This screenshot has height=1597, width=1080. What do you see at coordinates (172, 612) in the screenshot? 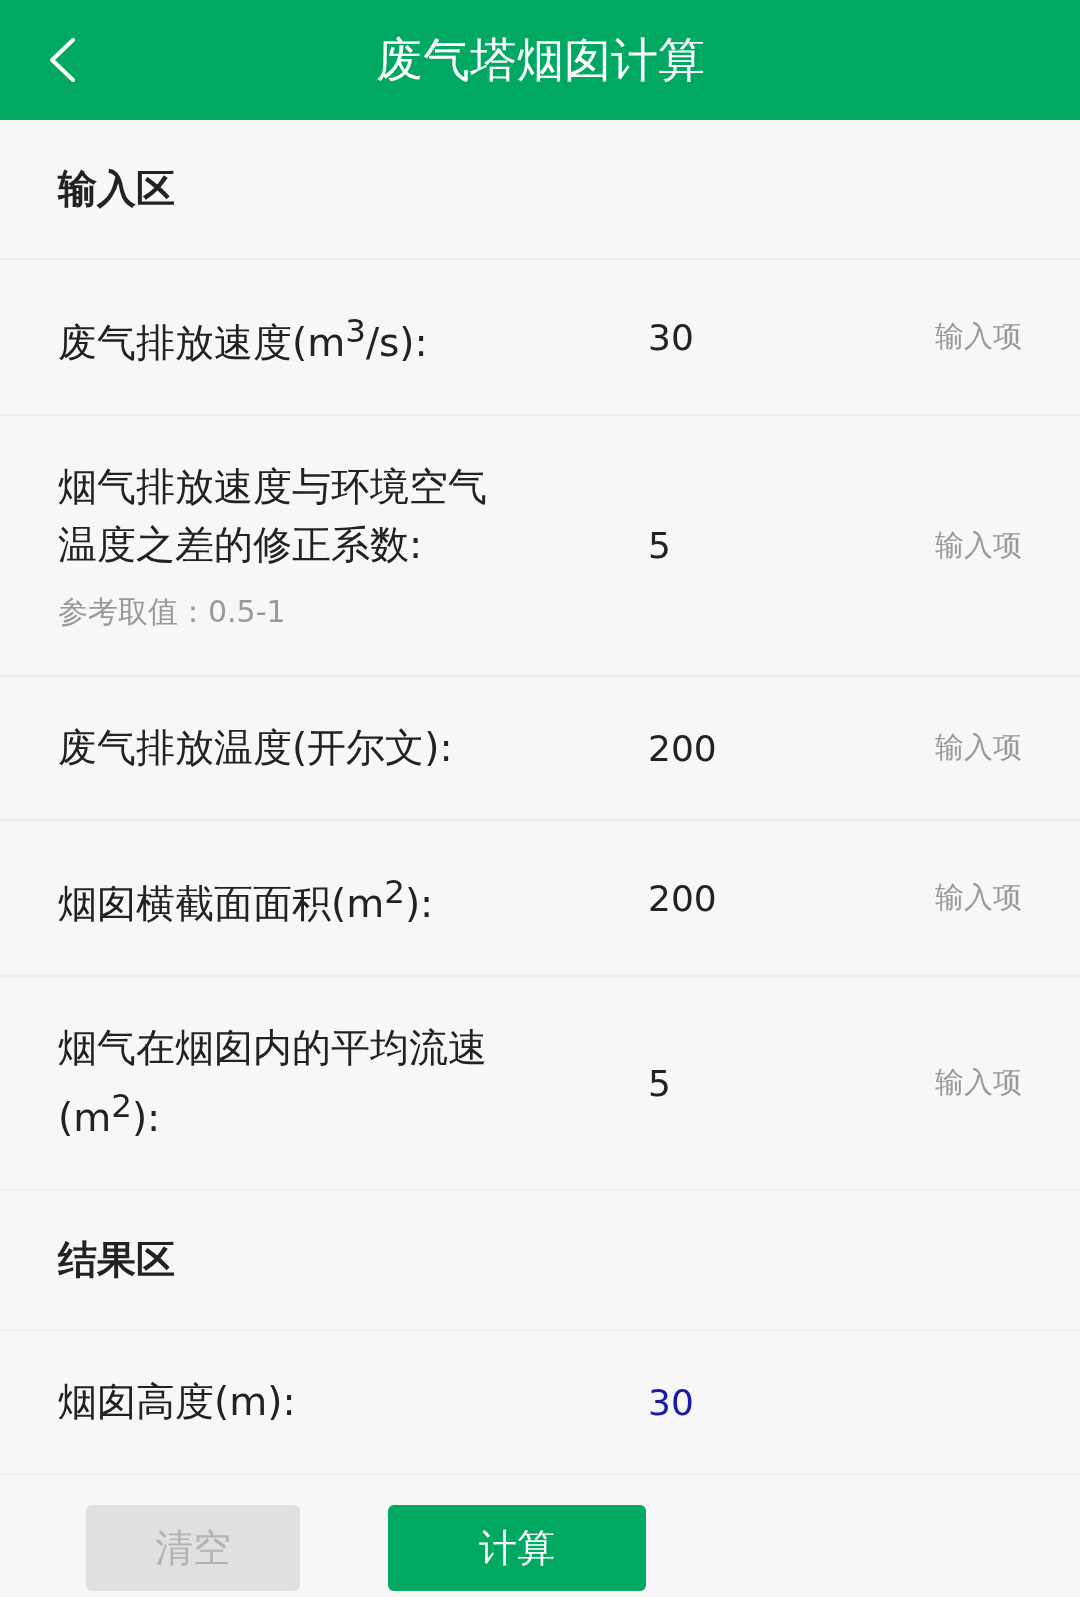
I see `reference-hint: 参考取值：0.5-1` at bounding box center [172, 612].